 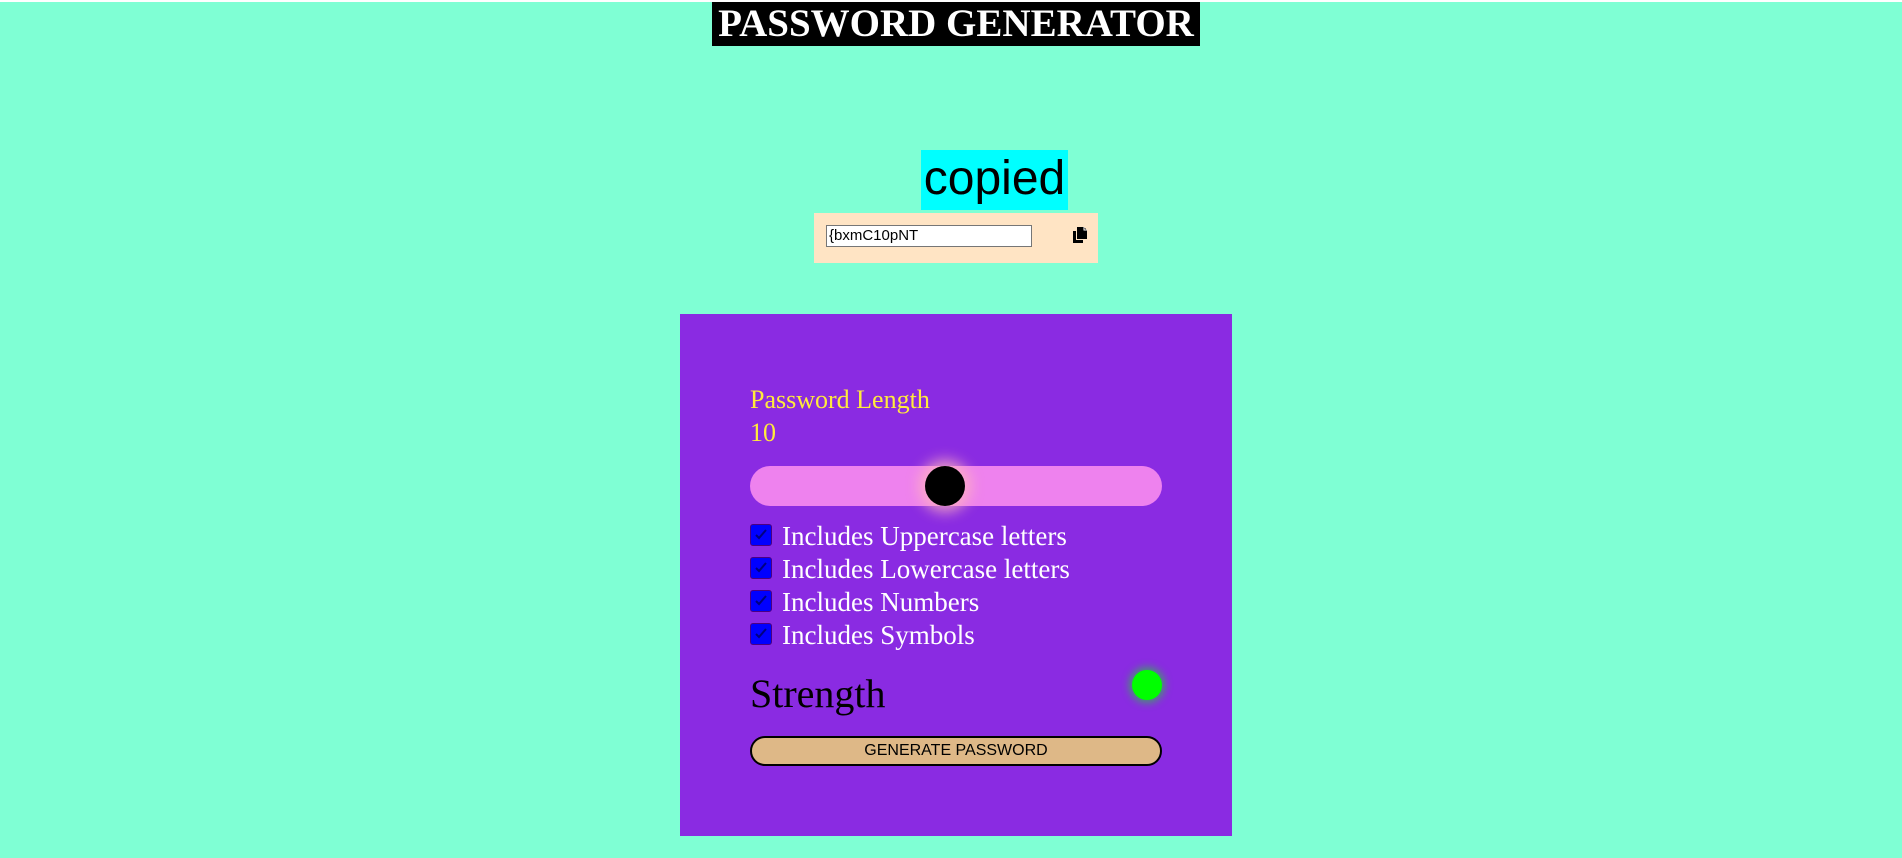 I want to click on page-title: PASSWORD GENERATOR, so click(x=956, y=24).